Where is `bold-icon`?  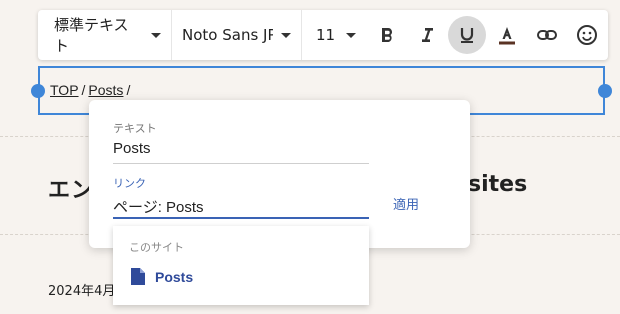 bold-icon is located at coordinates (387, 35).